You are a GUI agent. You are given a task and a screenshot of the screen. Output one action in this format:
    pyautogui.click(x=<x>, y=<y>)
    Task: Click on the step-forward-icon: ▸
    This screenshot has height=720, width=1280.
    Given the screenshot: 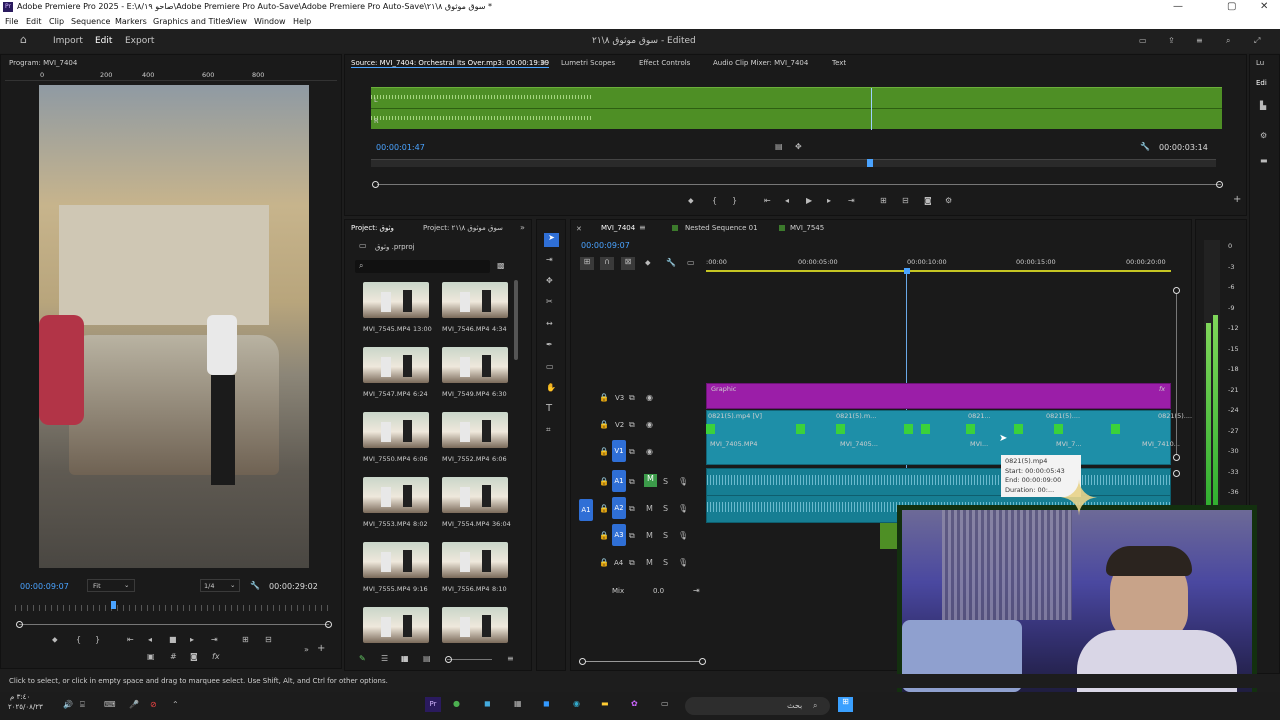 What is the action you would take?
    pyautogui.click(x=829, y=201)
    